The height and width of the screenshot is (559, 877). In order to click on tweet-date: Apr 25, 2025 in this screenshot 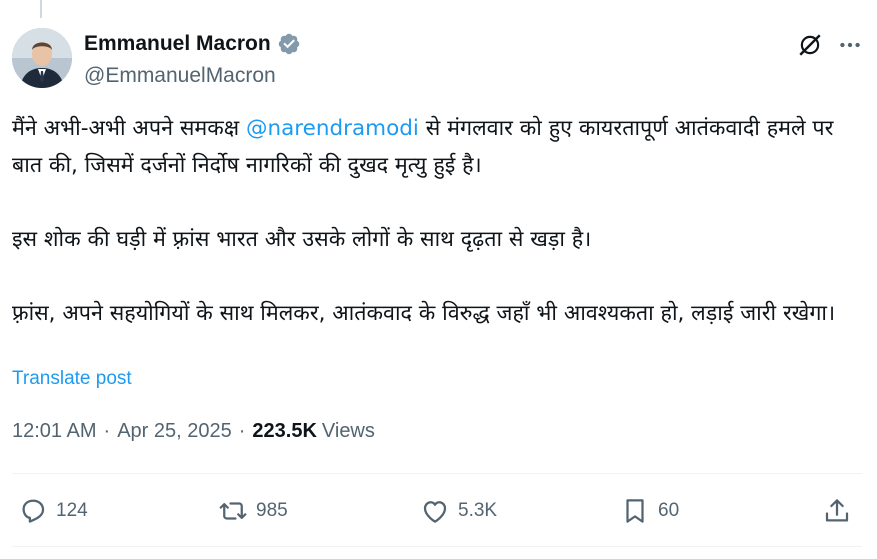, I will do `click(174, 431)`.